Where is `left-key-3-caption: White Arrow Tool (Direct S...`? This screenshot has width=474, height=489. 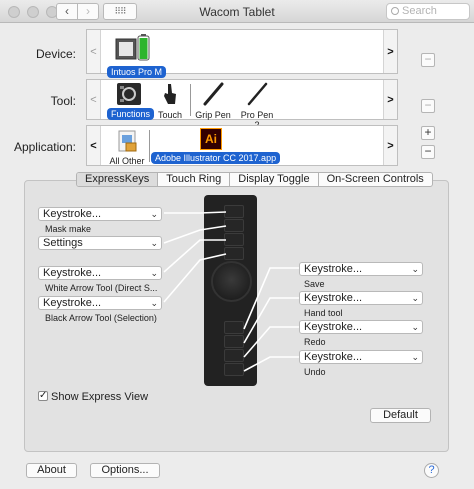 left-key-3-caption: White Arrow Tool (Direct S... is located at coordinates (101, 288).